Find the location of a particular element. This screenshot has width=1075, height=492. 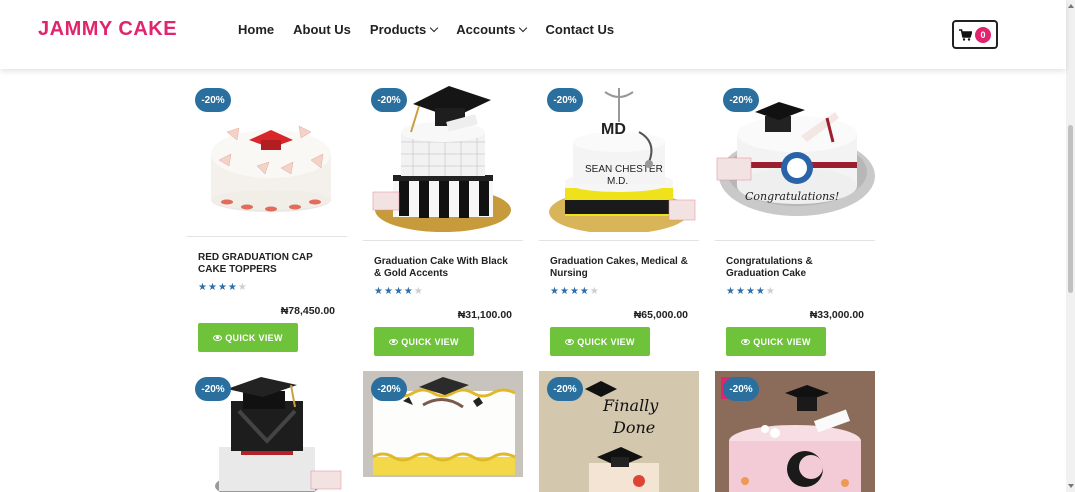

product-name: Congratulations & Graduation Cake is located at coordinates (796, 268).